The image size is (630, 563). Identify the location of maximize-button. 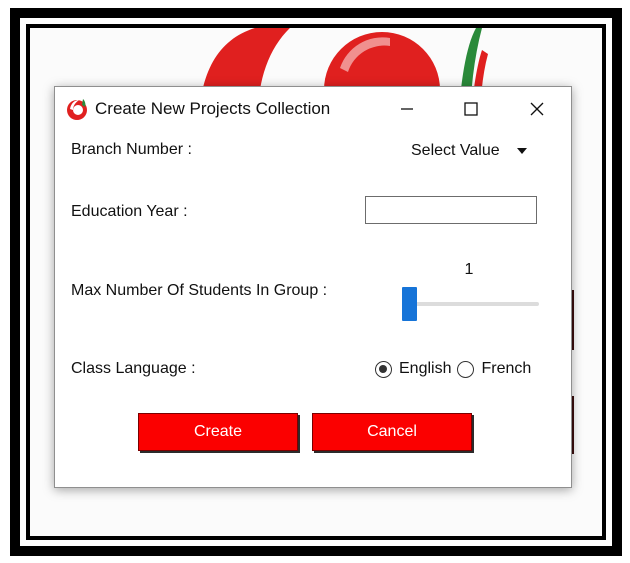
(471, 109).